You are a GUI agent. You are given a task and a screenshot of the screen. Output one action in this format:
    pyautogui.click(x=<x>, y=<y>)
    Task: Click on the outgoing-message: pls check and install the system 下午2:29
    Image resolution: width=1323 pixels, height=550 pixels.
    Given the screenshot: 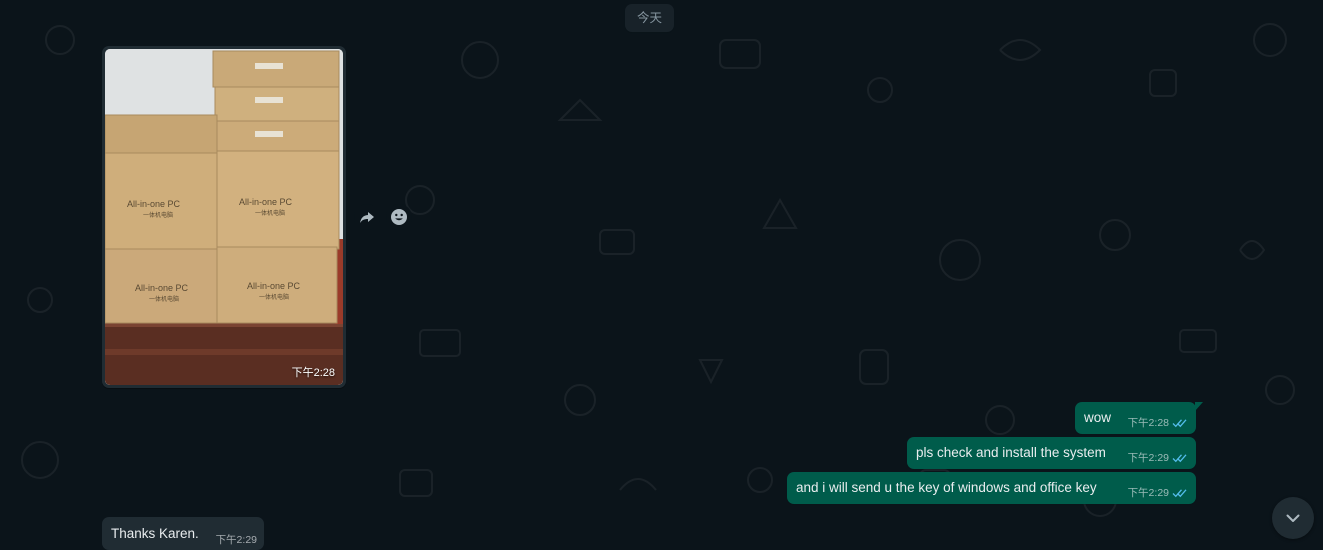 What is the action you would take?
    pyautogui.click(x=1051, y=453)
    